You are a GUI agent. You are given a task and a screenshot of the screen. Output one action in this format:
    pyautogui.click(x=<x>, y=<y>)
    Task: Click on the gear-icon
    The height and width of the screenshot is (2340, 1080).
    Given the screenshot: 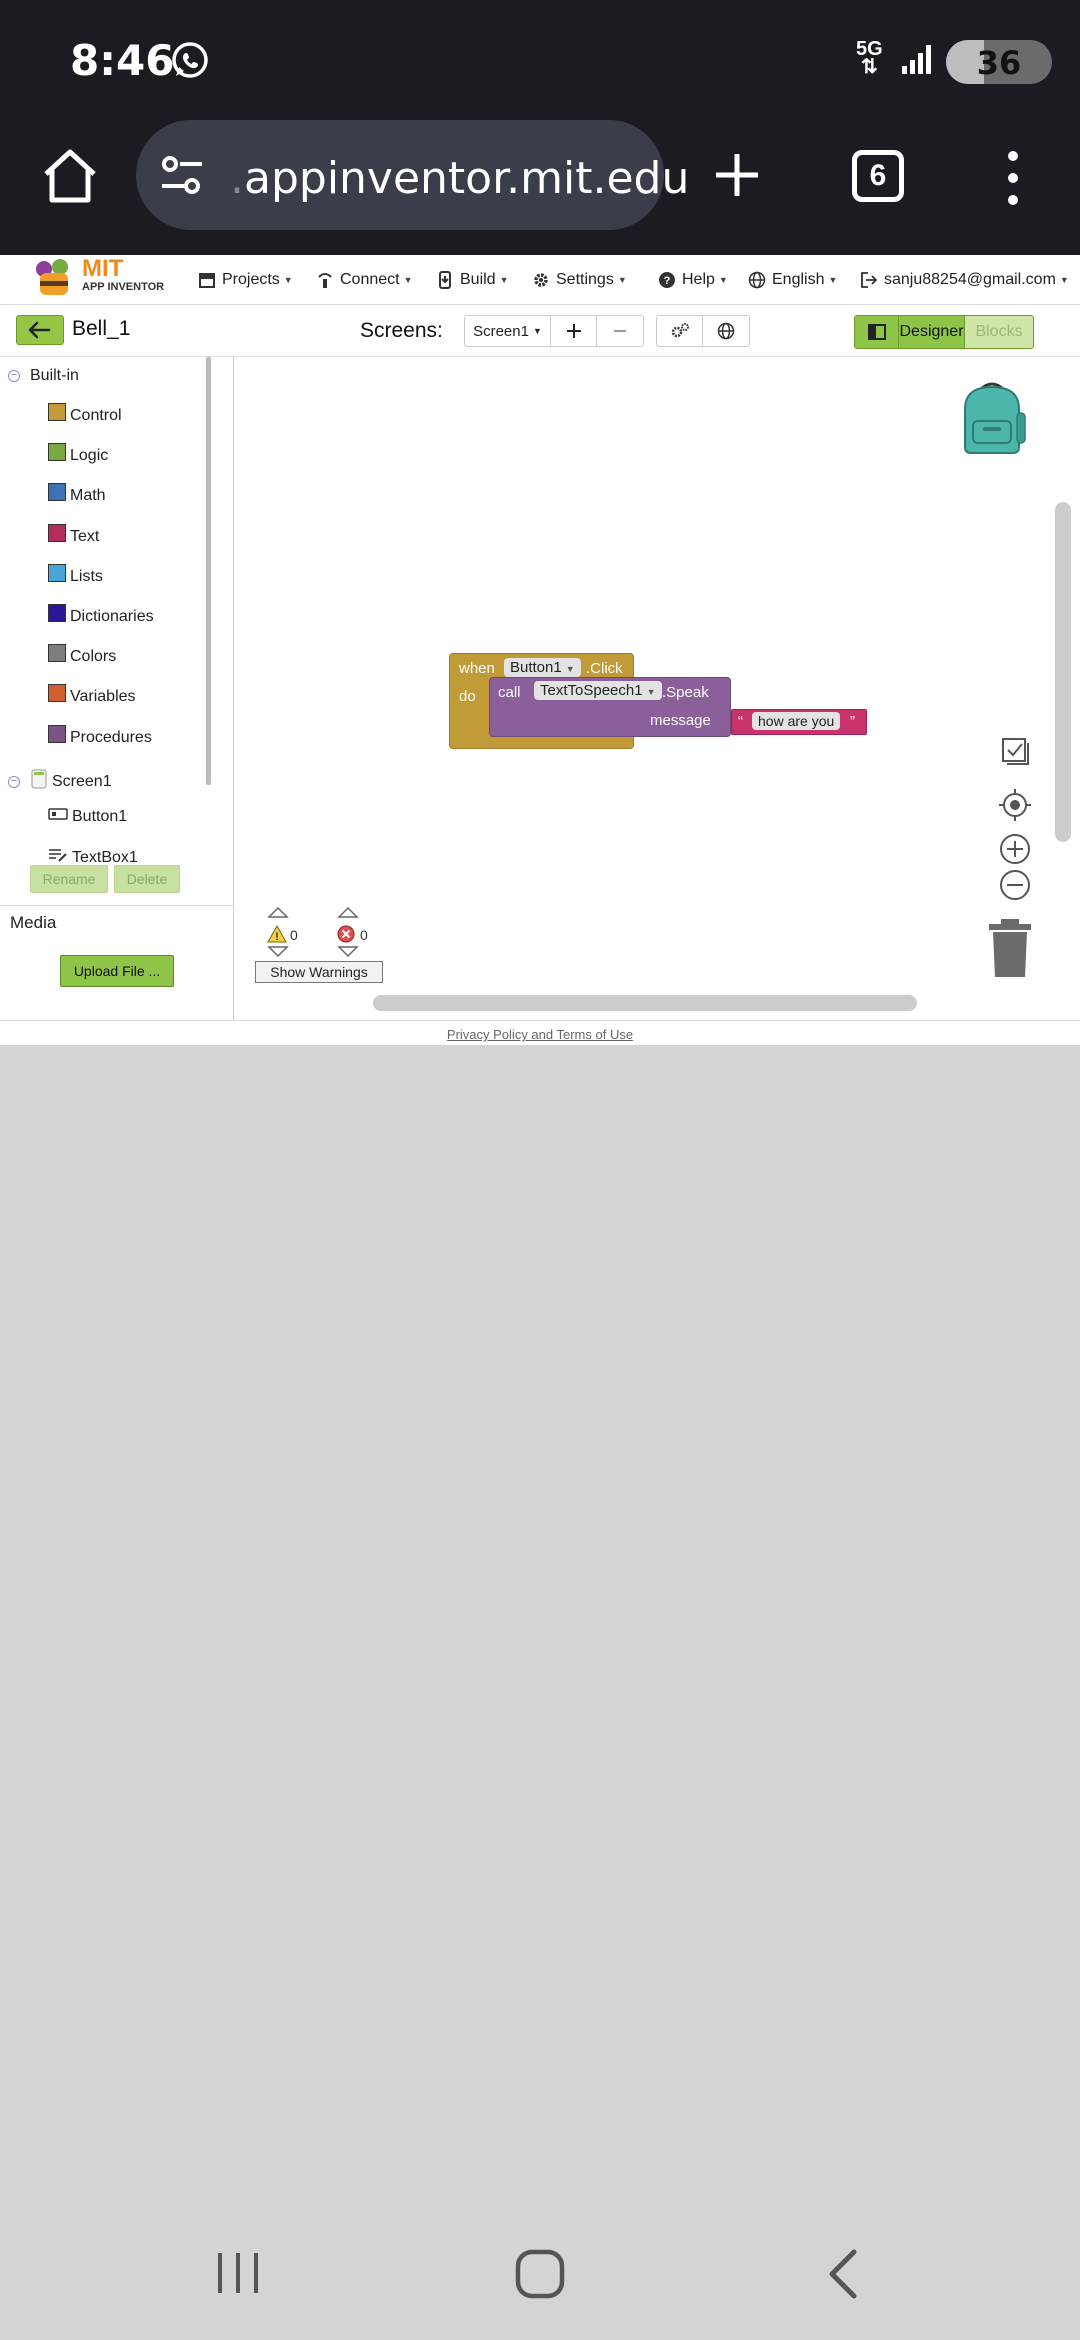 What is the action you would take?
    pyautogui.click(x=541, y=280)
    